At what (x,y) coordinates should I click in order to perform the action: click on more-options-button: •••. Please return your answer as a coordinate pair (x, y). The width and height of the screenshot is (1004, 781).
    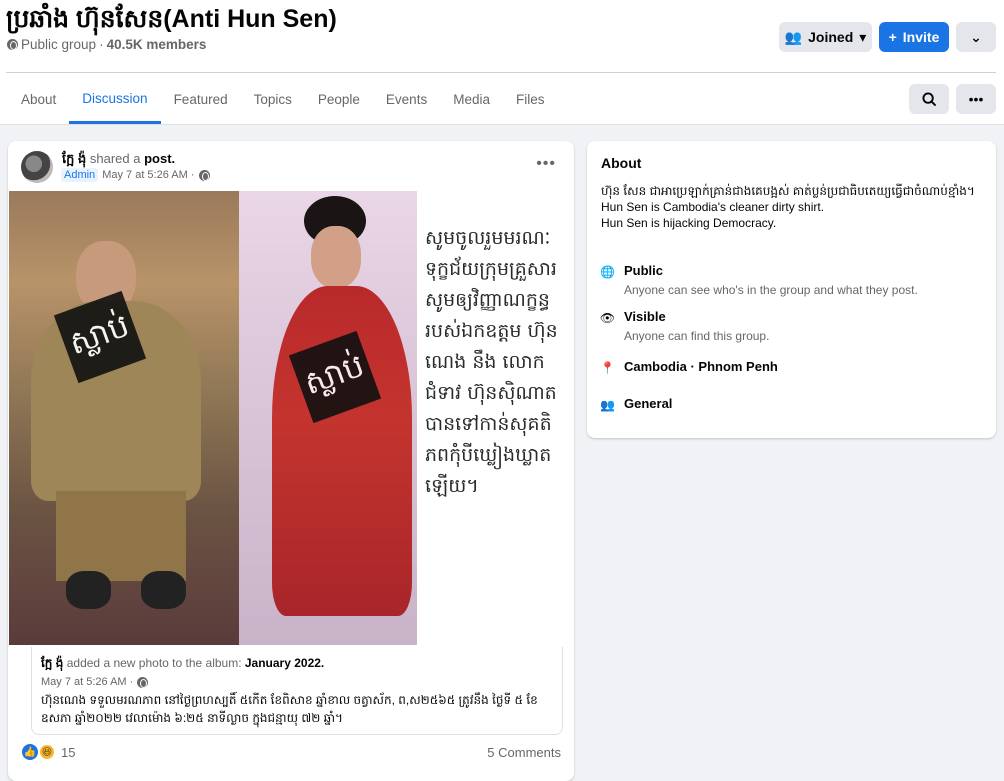
    Looking at the image, I should click on (976, 99).